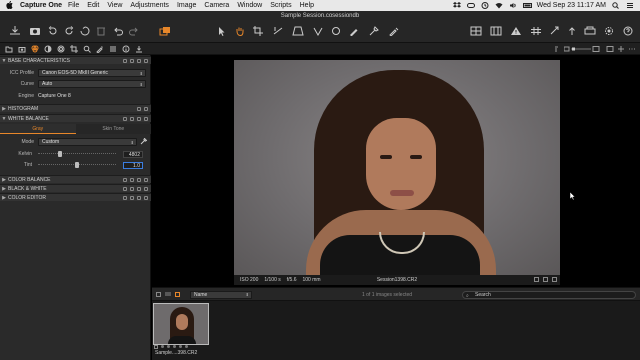 The image size is (640, 360). Describe the element at coordinates (555, 31) in the screenshot. I see `proof-margins-icon` at that location.